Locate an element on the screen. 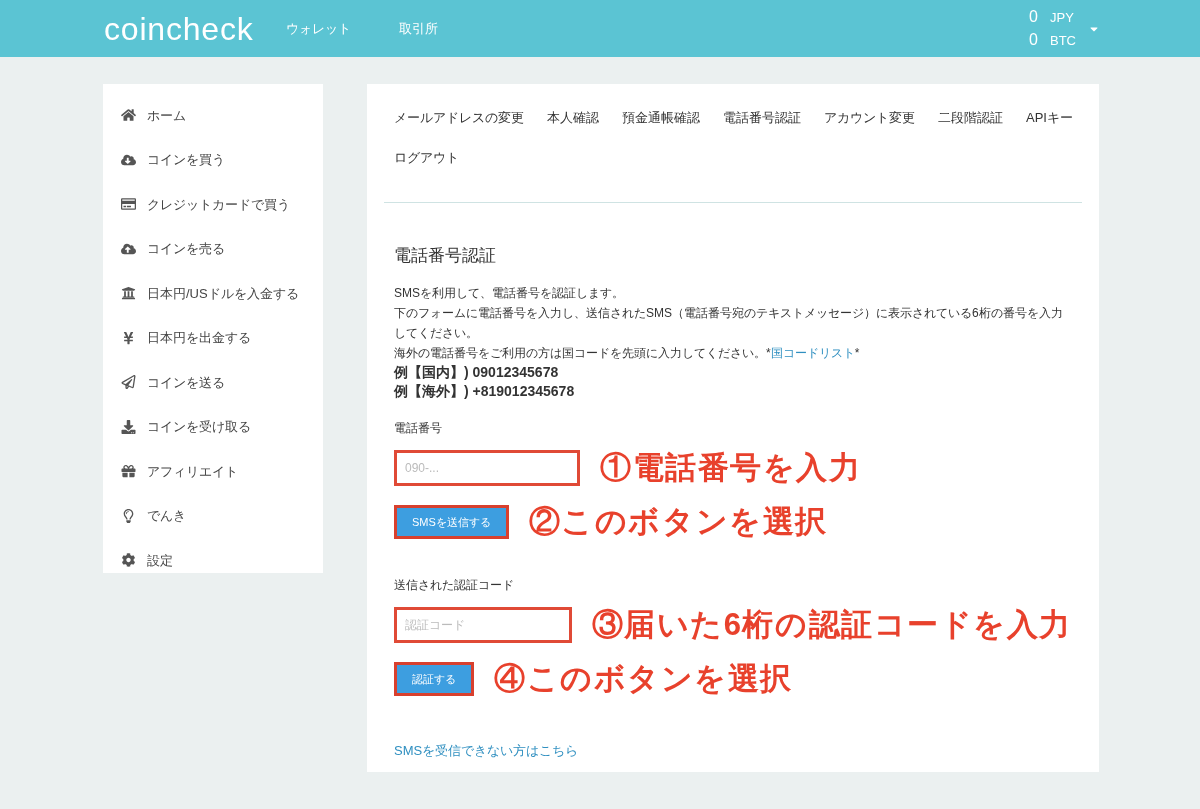  sidebar-item: アフィリエイト is located at coordinates (213, 471).